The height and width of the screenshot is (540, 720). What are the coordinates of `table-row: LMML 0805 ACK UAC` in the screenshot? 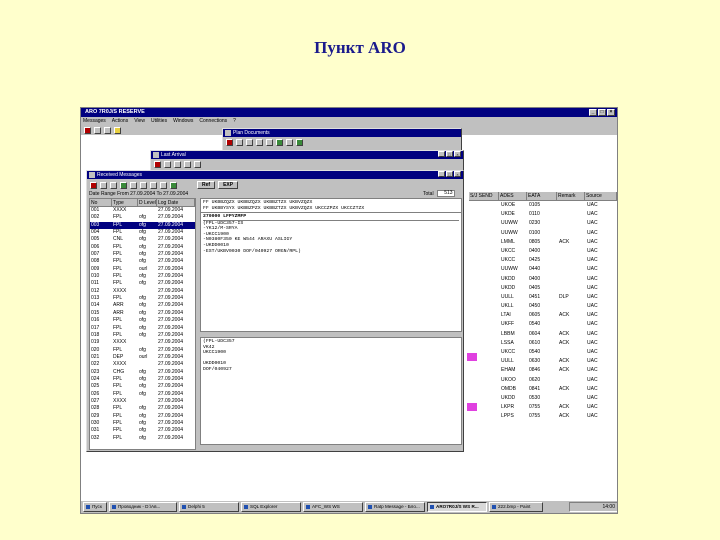 It's located at (543, 242).